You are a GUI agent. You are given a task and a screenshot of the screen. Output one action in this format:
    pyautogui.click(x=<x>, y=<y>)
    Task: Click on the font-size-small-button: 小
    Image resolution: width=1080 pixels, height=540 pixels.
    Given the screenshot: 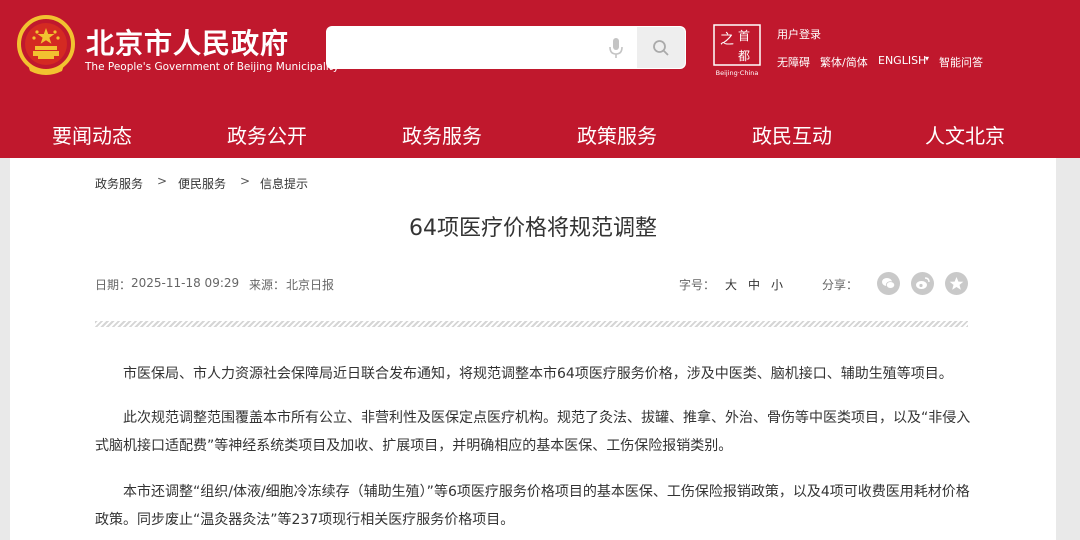 What is the action you would take?
    pyautogui.click(x=777, y=284)
    